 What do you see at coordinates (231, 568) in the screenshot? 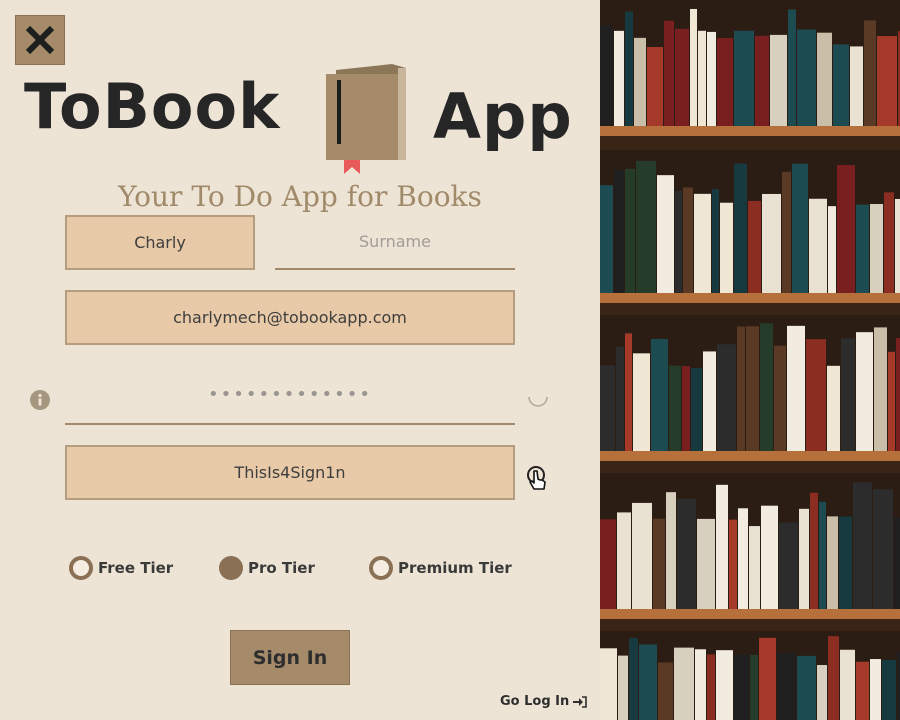
I see `pro-tier-radio` at bounding box center [231, 568].